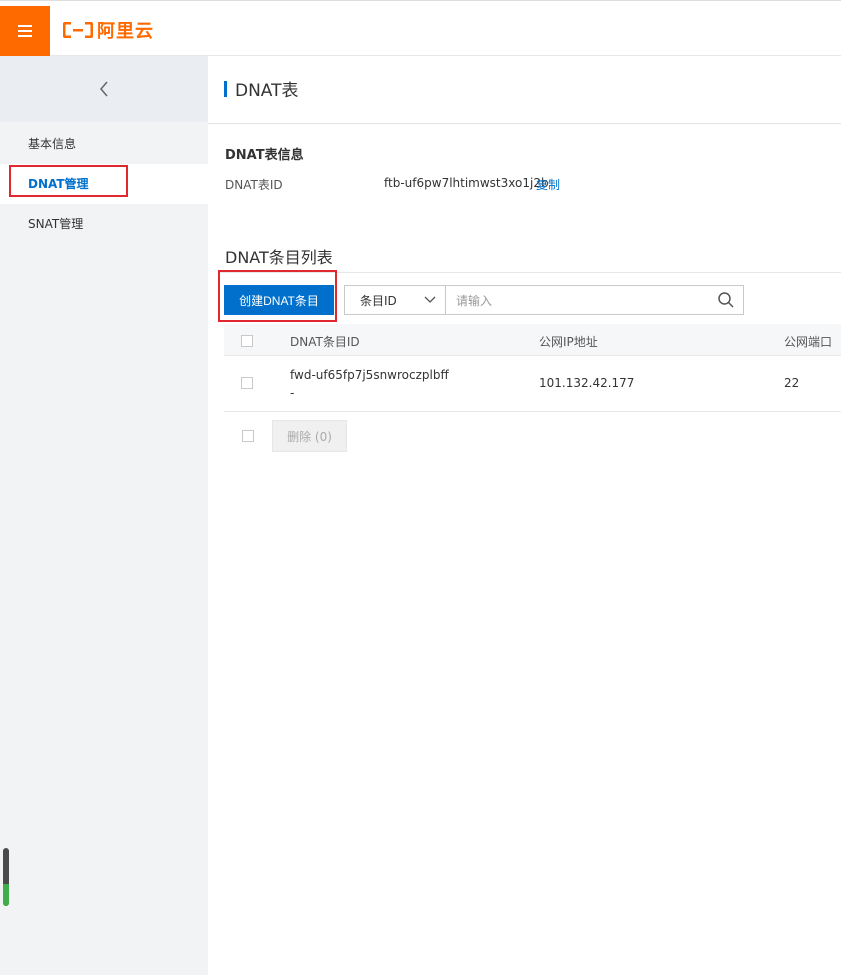 The image size is (841, 975). What do you see at coordinates (125, 31) in the screenshot?
I see `logo-text: 阿里云` at bounding box center [125, 31].